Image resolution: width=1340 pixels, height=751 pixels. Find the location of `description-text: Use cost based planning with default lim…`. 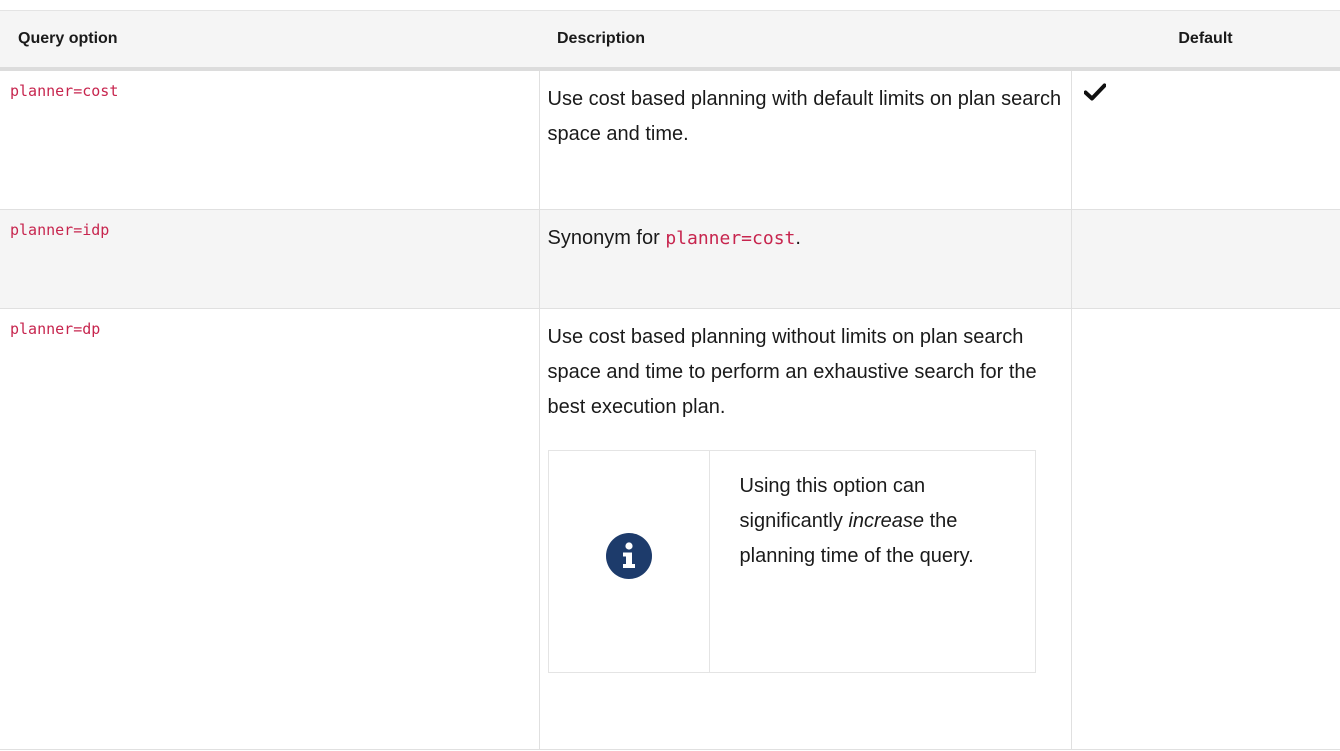

description-text: Use cost based planning with default lim… is located at coordinates (804, 116).